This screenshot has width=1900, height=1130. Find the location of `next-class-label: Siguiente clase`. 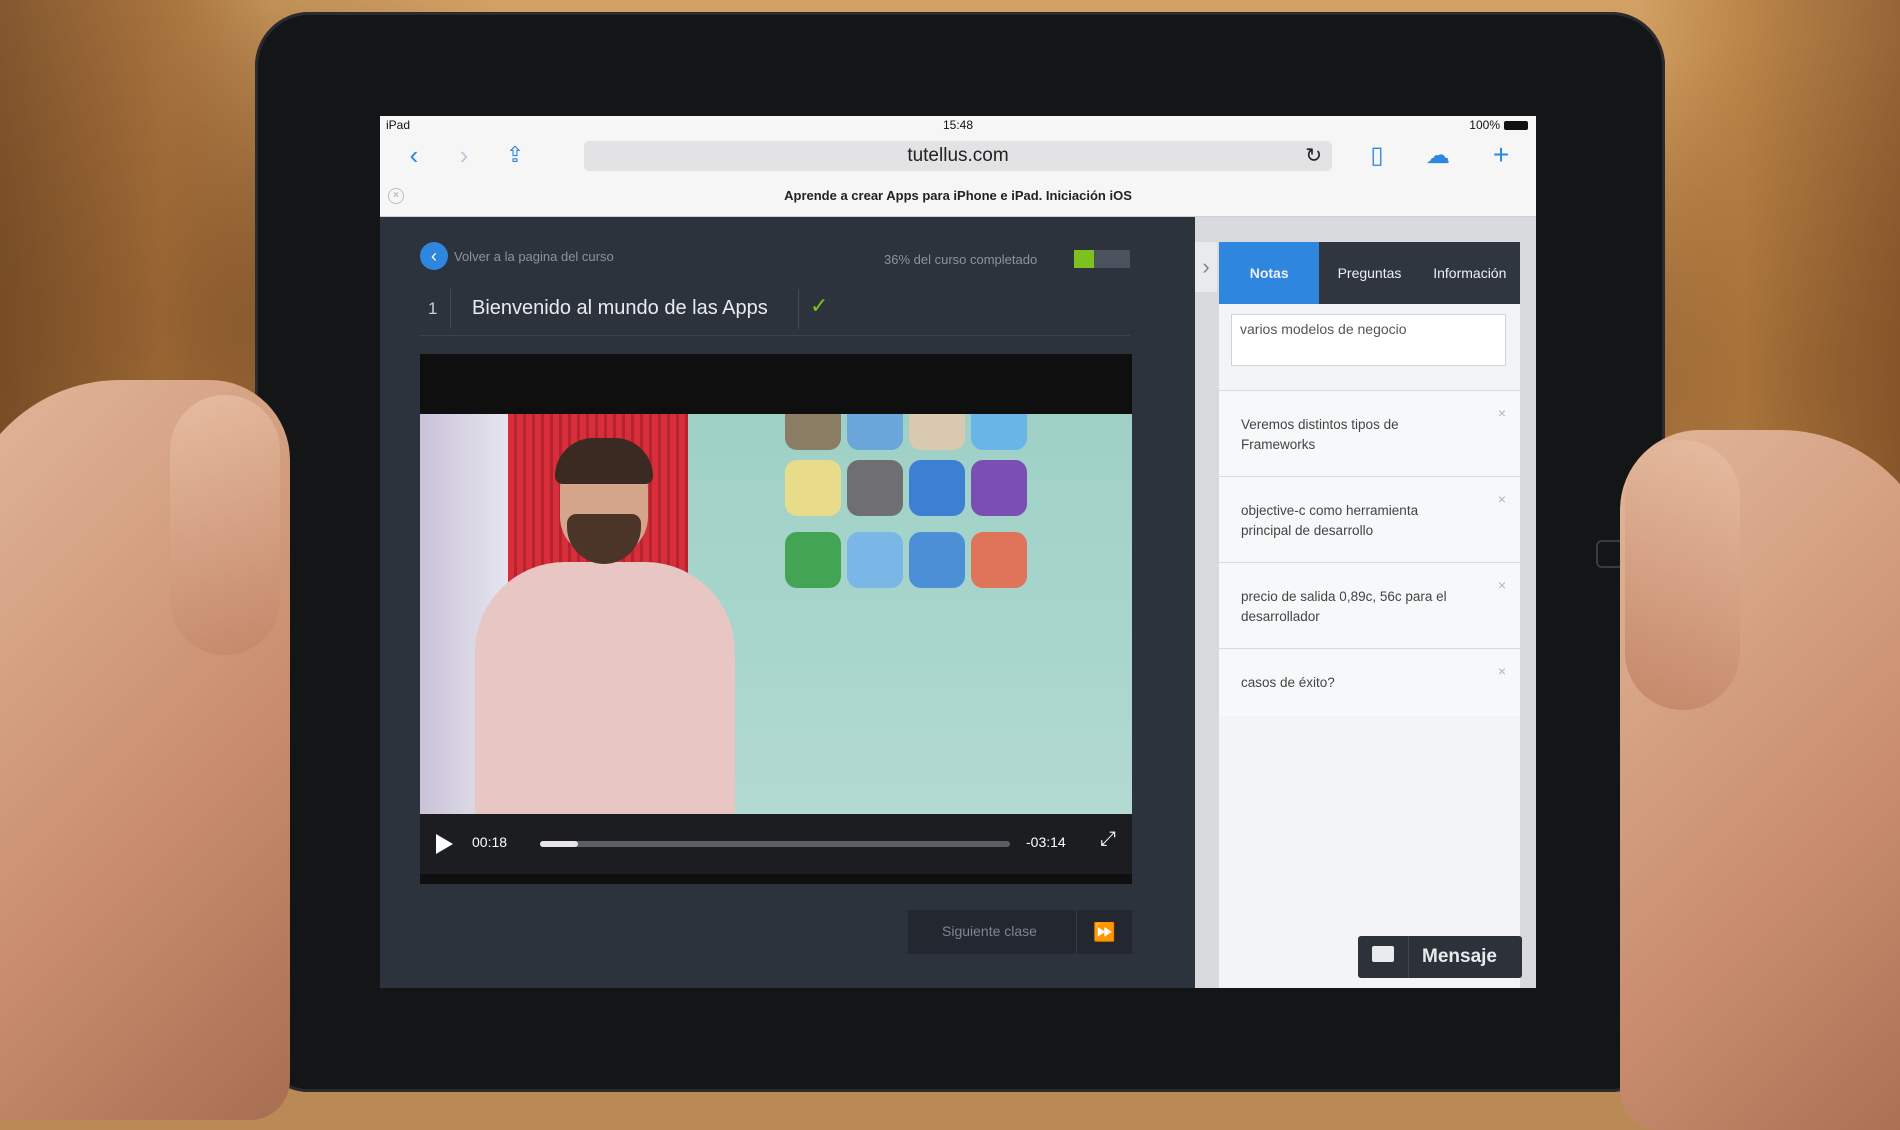

next-class-label: Siguiente clase is located at coordinates (989, 931).